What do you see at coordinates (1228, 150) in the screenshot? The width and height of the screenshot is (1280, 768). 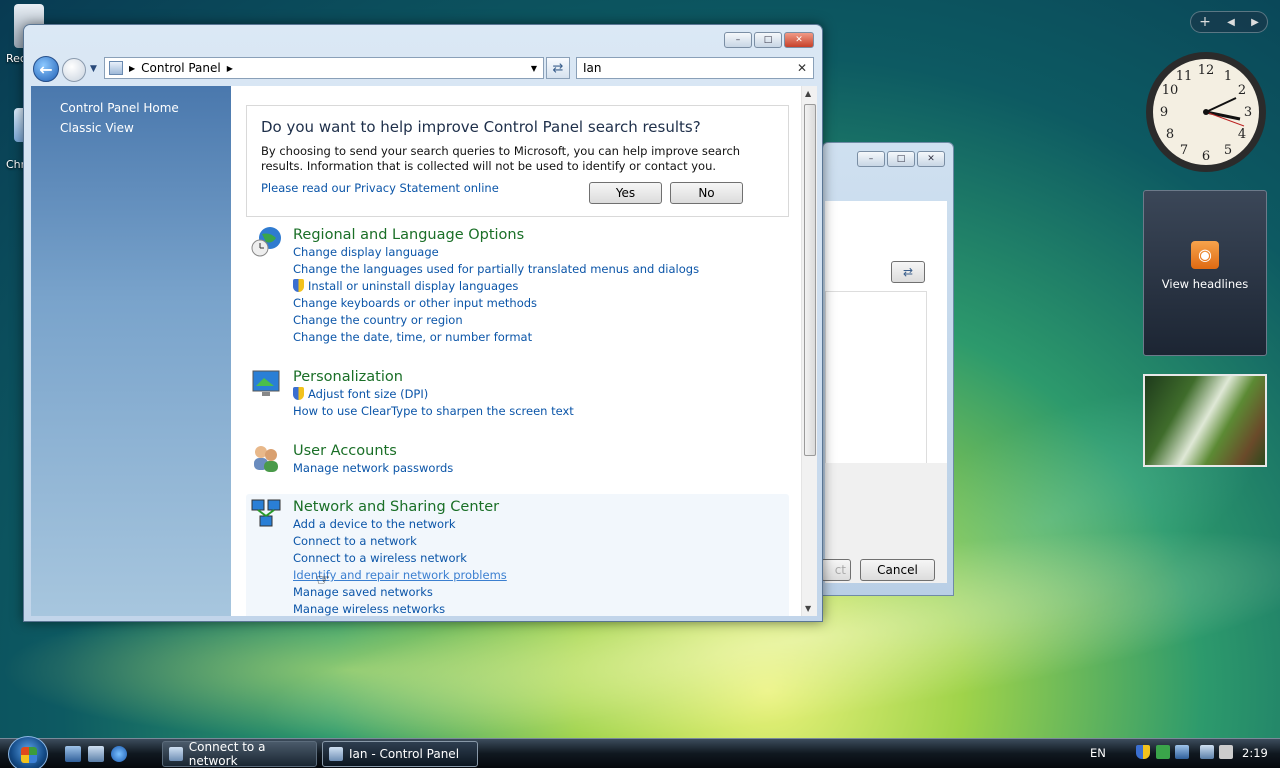 I see `svg-text: 5` at bounding box center [1228, 150].